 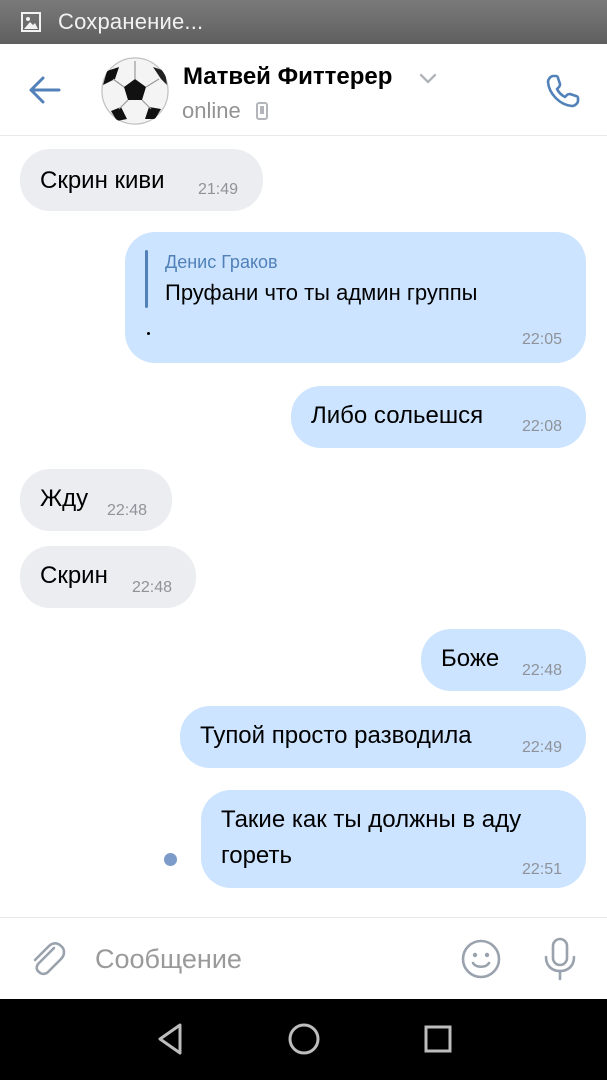 What do you see at coordinates (560, 959) in the screenshot?
I see `microphone-icon` at bounding box center [560, 959].